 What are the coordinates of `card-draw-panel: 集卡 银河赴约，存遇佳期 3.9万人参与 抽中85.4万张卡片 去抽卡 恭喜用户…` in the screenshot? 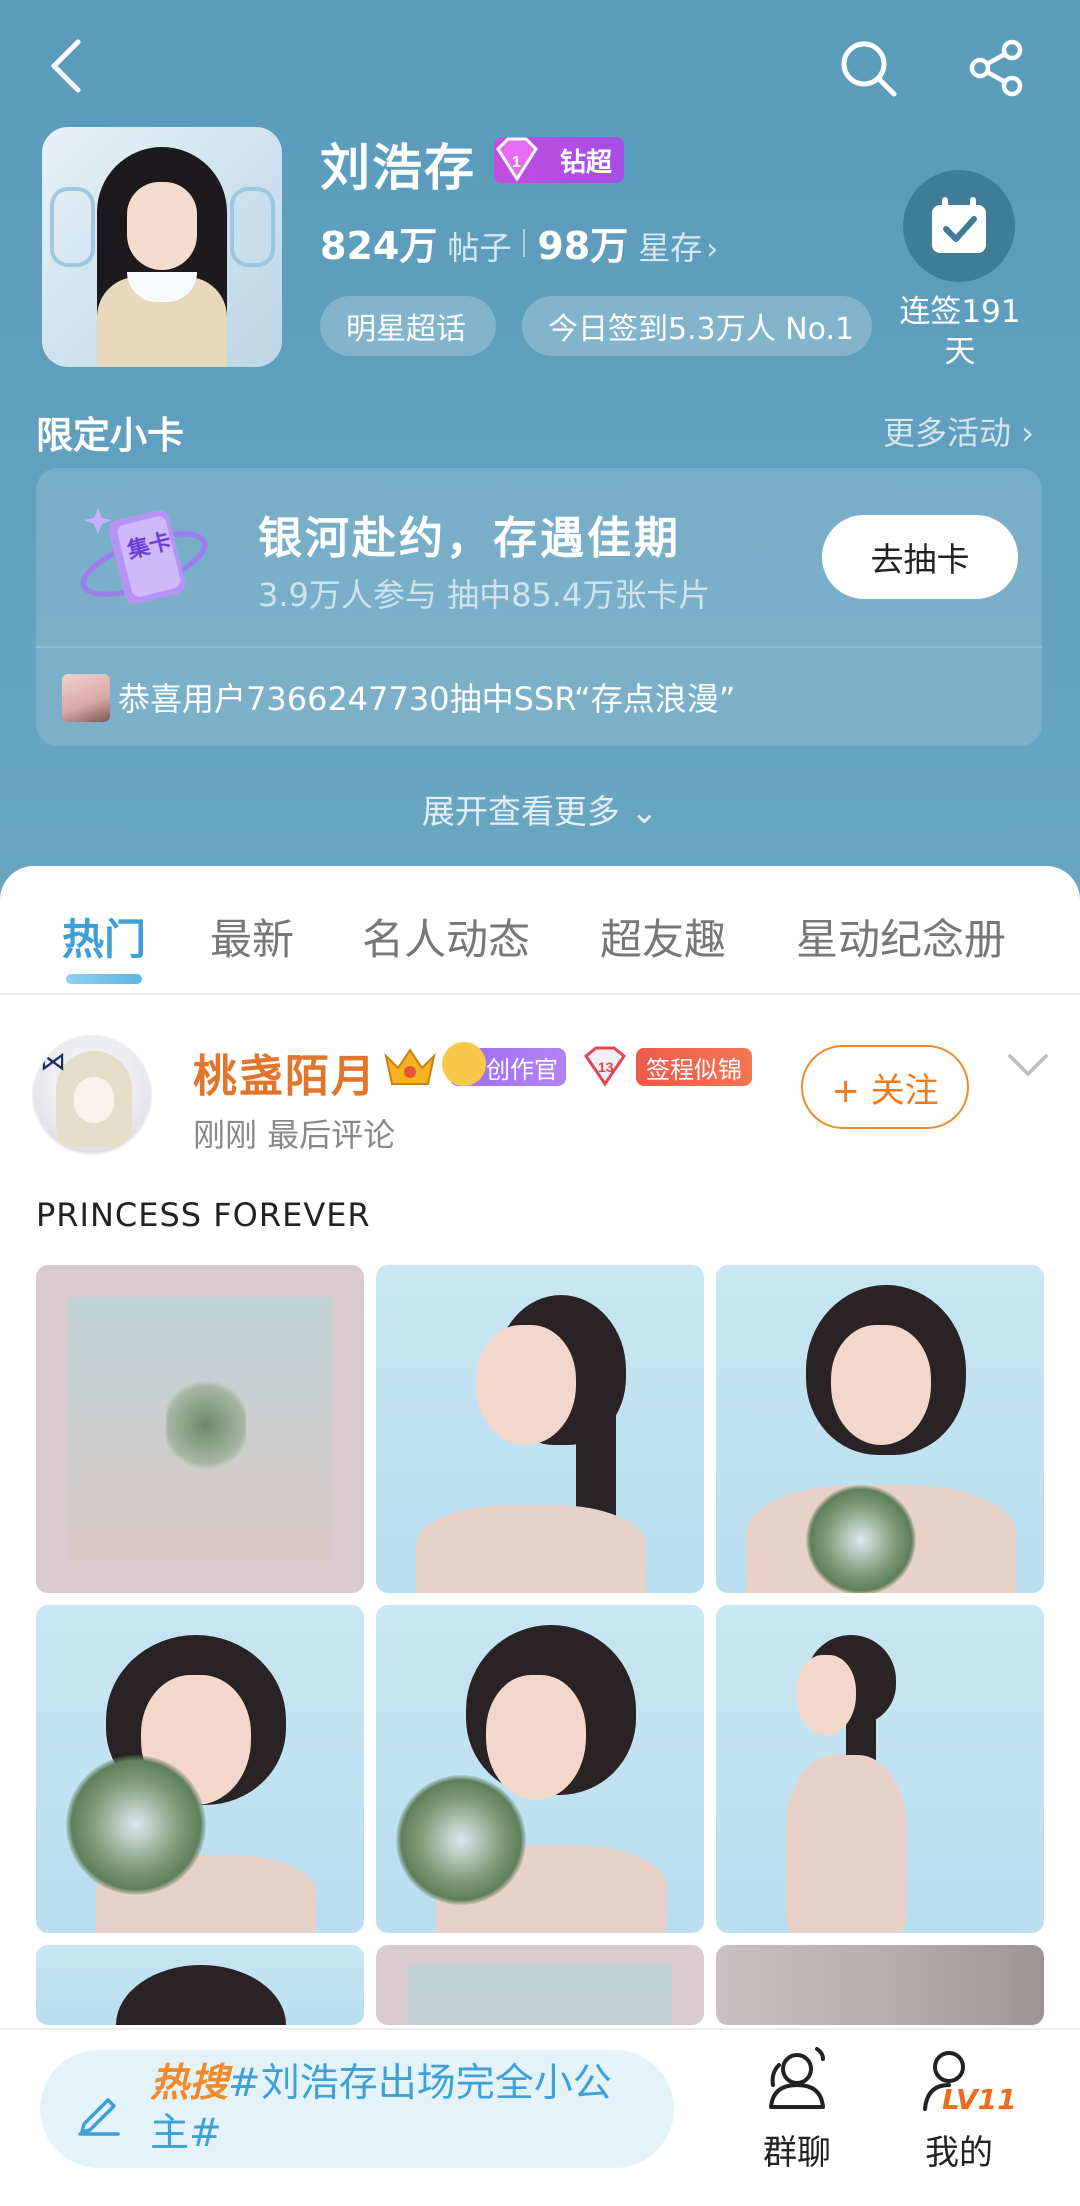 It's located at (539, 607).